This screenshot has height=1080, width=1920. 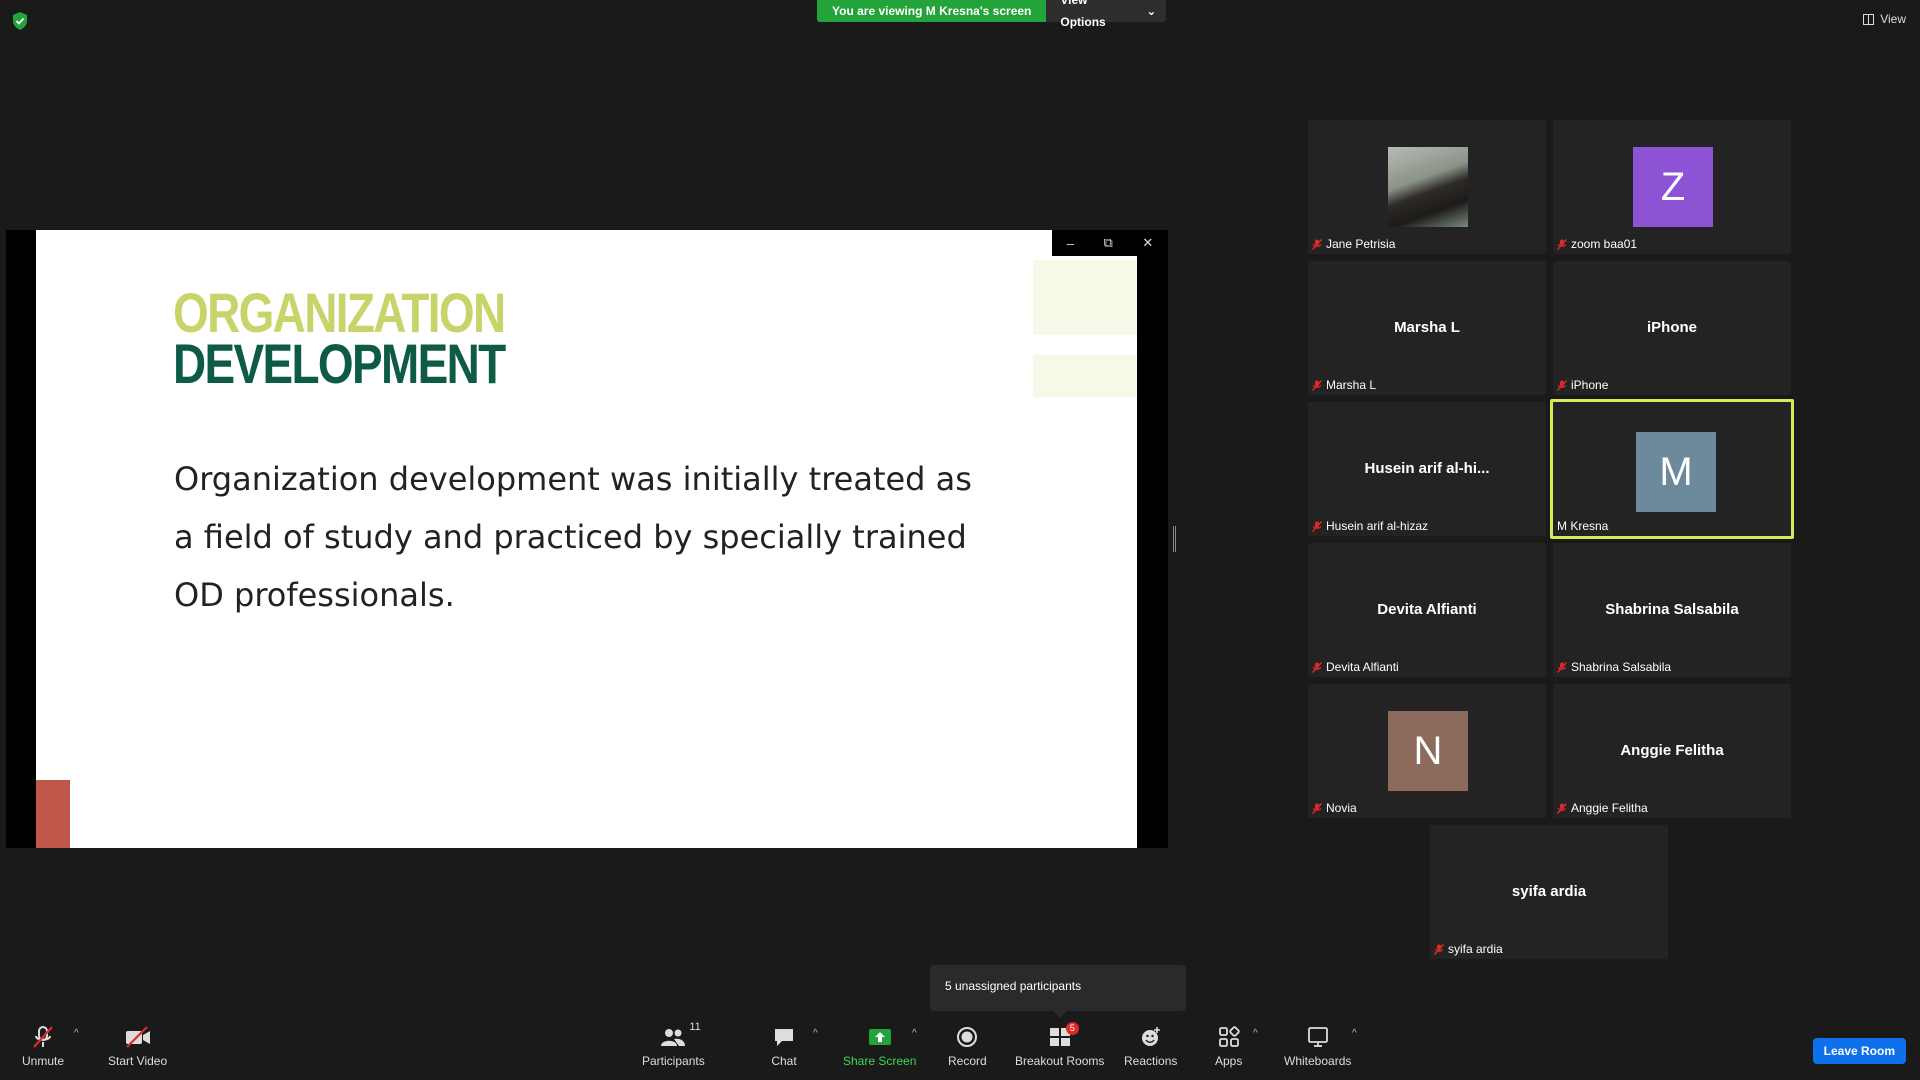 What do you see at coordinates (1341, 808) in the screenshot?
I see `participant-name: Novia` at bounding box center [1341, 808].